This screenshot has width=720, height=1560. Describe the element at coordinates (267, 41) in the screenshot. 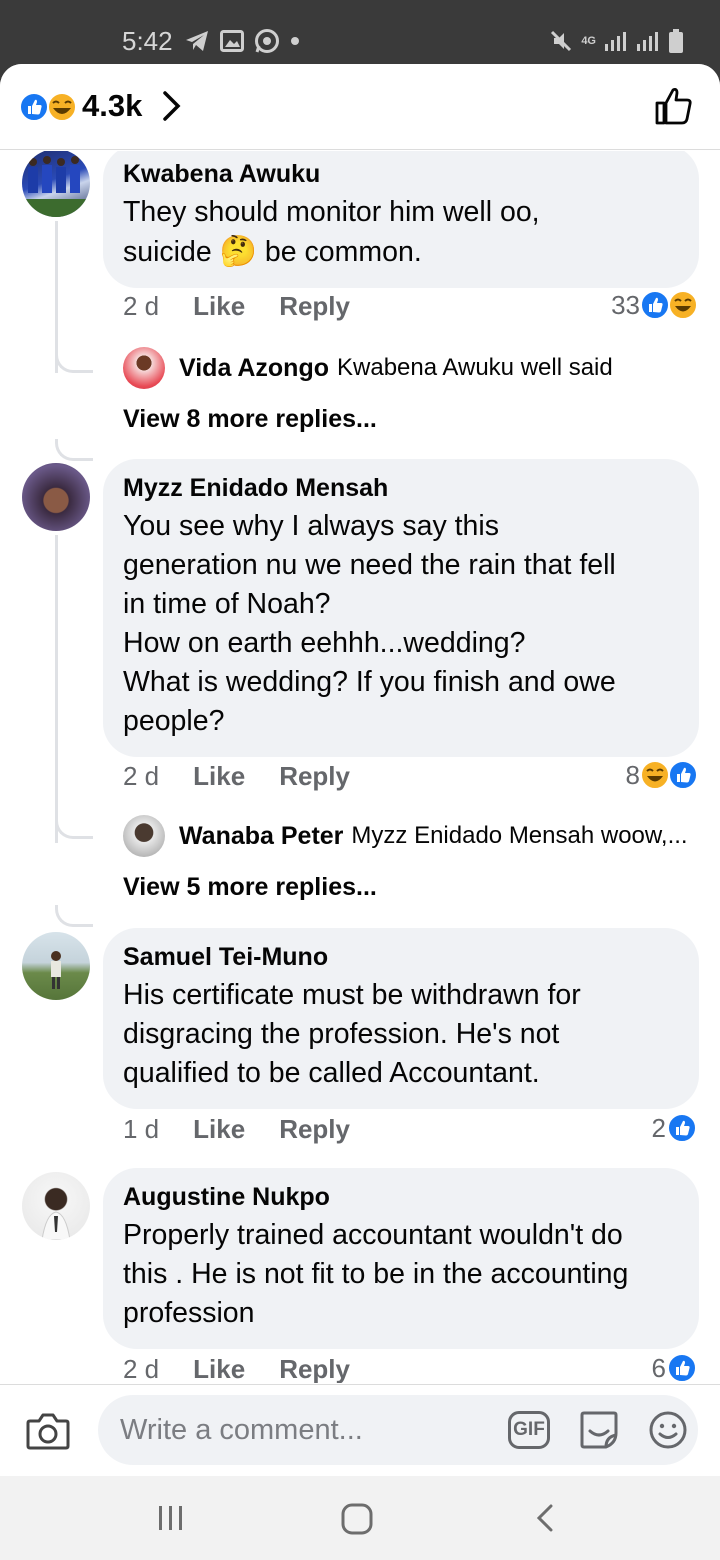

I see `whatsapp-icon` at that location.